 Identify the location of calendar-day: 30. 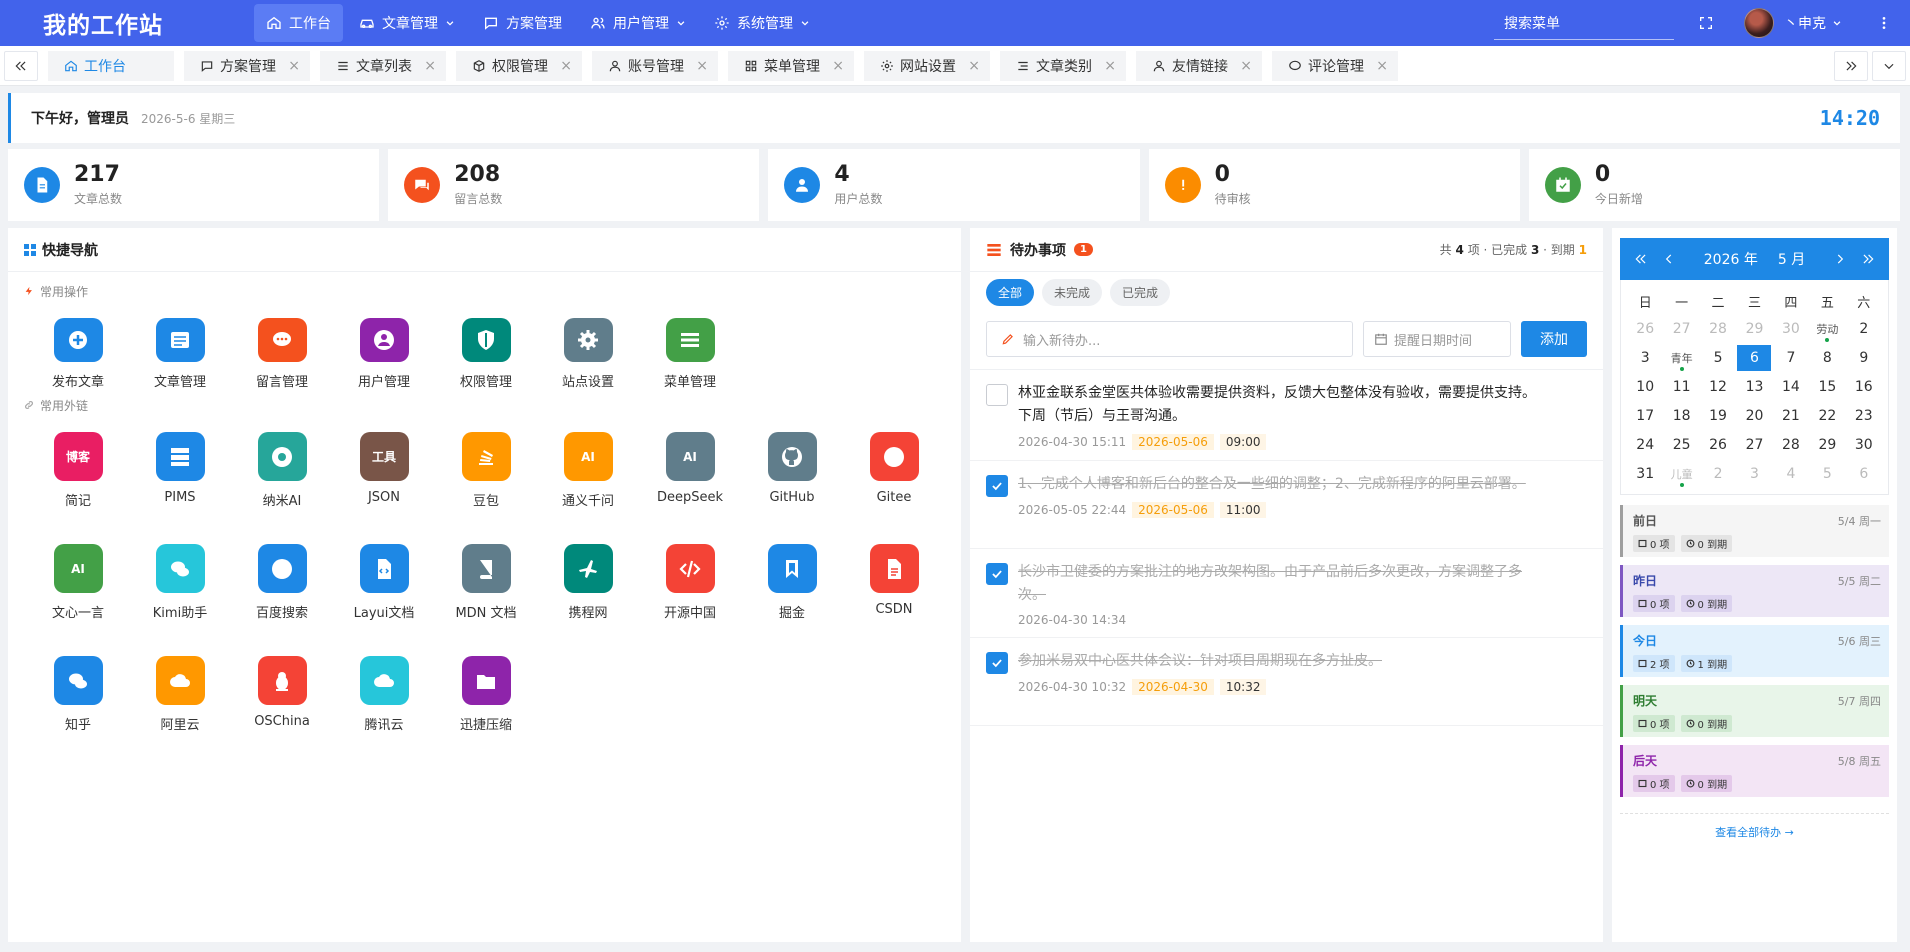
(1791, 328).